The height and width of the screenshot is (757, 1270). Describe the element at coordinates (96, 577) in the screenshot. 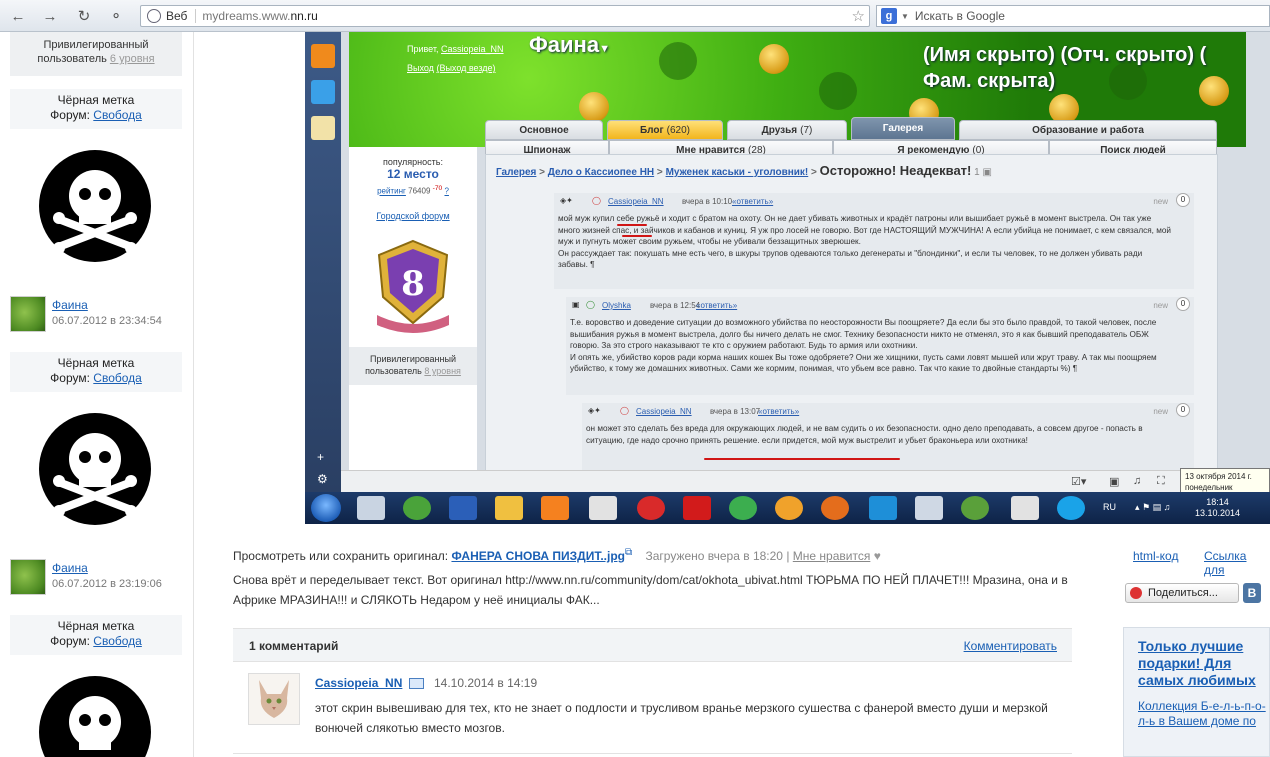

I see `sidebar-user-row: Фаина 06.07.2012 в 23:19:06` at that location.